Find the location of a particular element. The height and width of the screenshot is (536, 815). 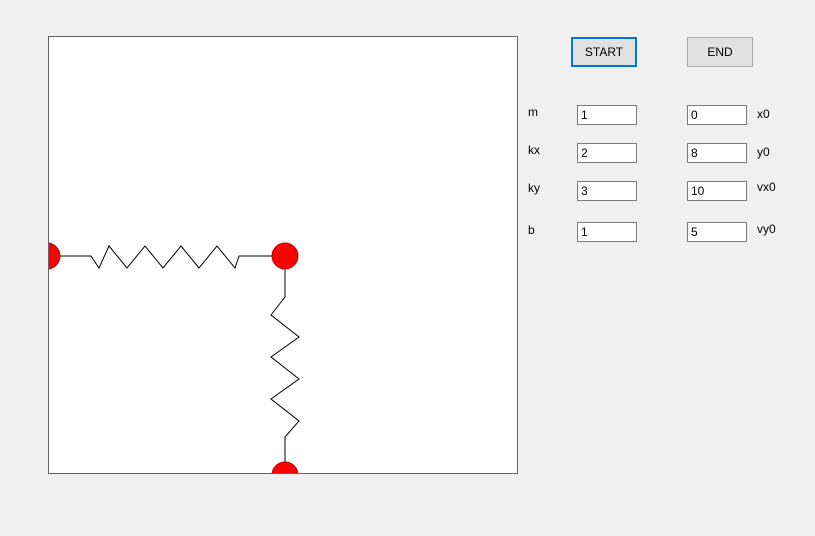

vx0-field is located at coordinates (717, 191).